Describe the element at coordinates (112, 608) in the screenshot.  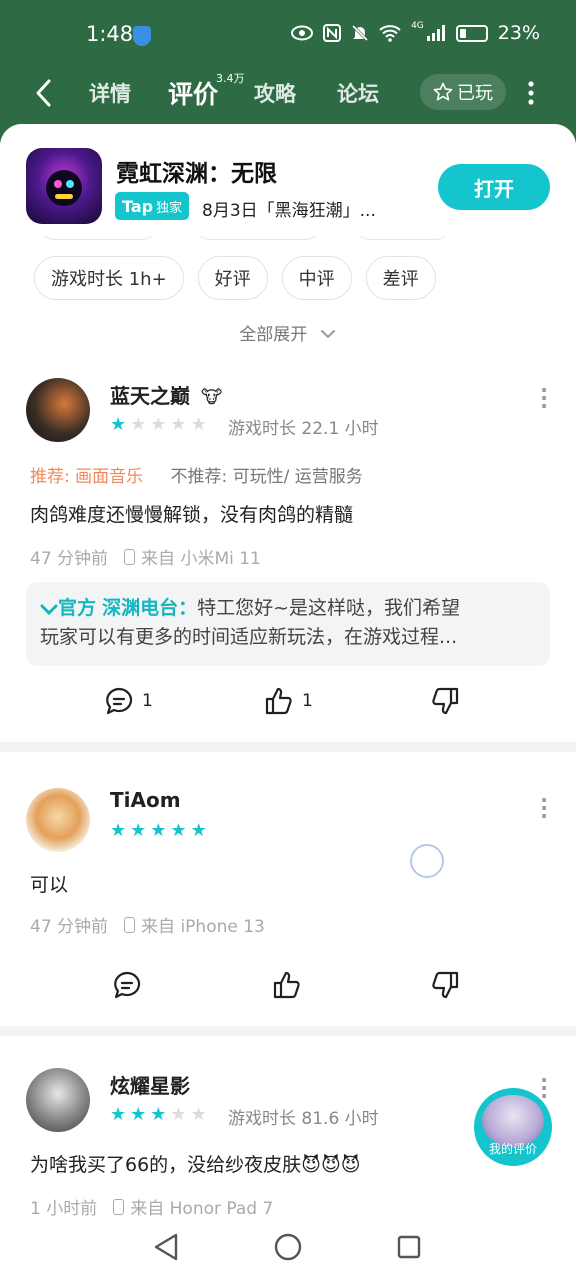
I see `official-name-prefix: 深` at that location.